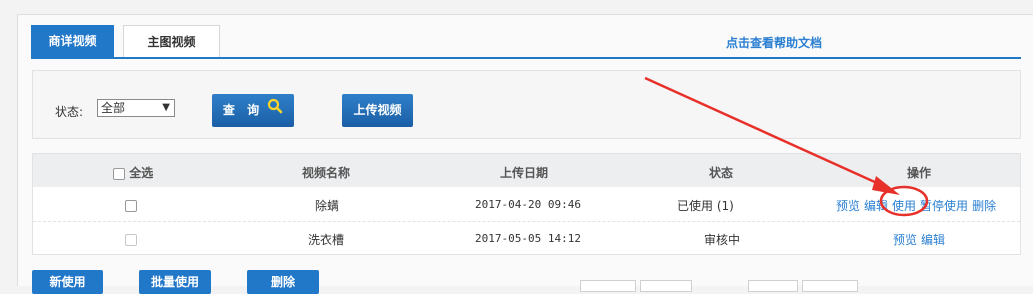  I want to click on status-column-header: 状态, so click(721, 173).